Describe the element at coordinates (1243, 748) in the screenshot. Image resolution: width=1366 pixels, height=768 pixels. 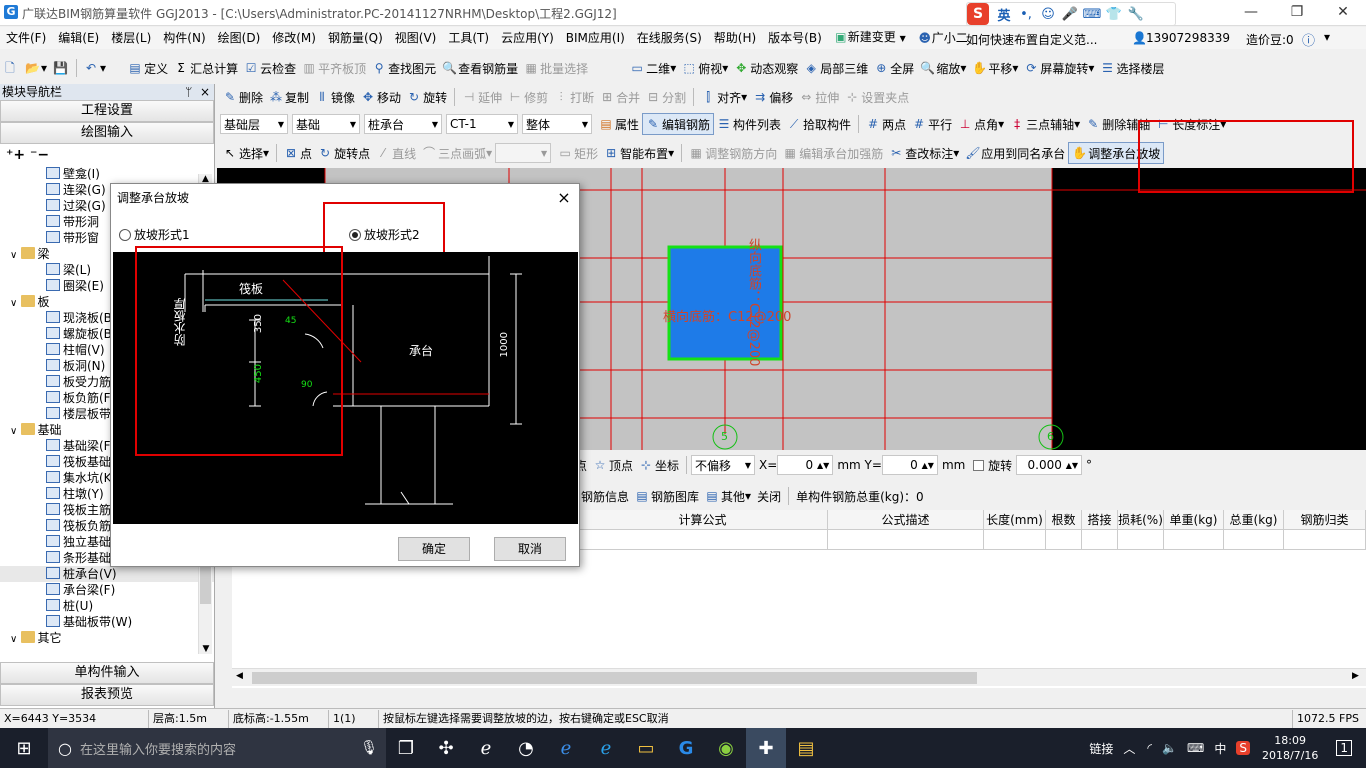
I see `sogou-tray-icon: S` at that location.